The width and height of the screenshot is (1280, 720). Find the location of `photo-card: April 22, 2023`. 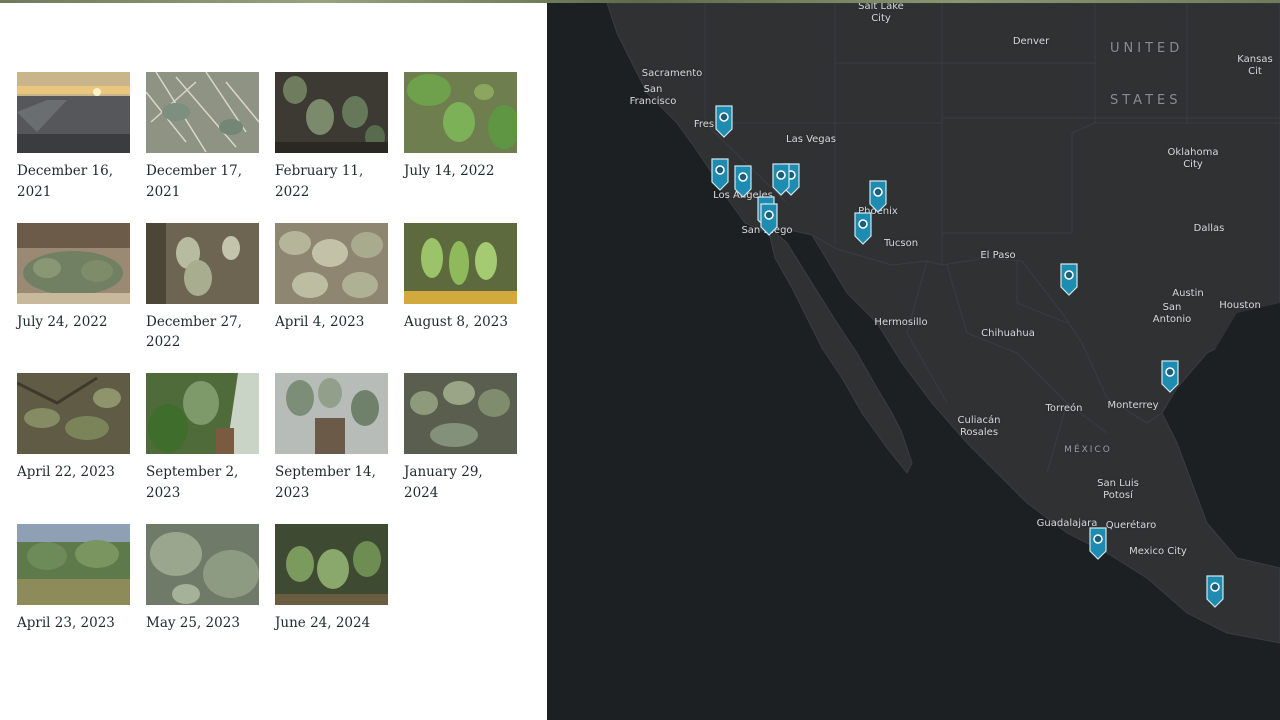

photo-card: April 22, 2023 is located at coordinates (73, 448).